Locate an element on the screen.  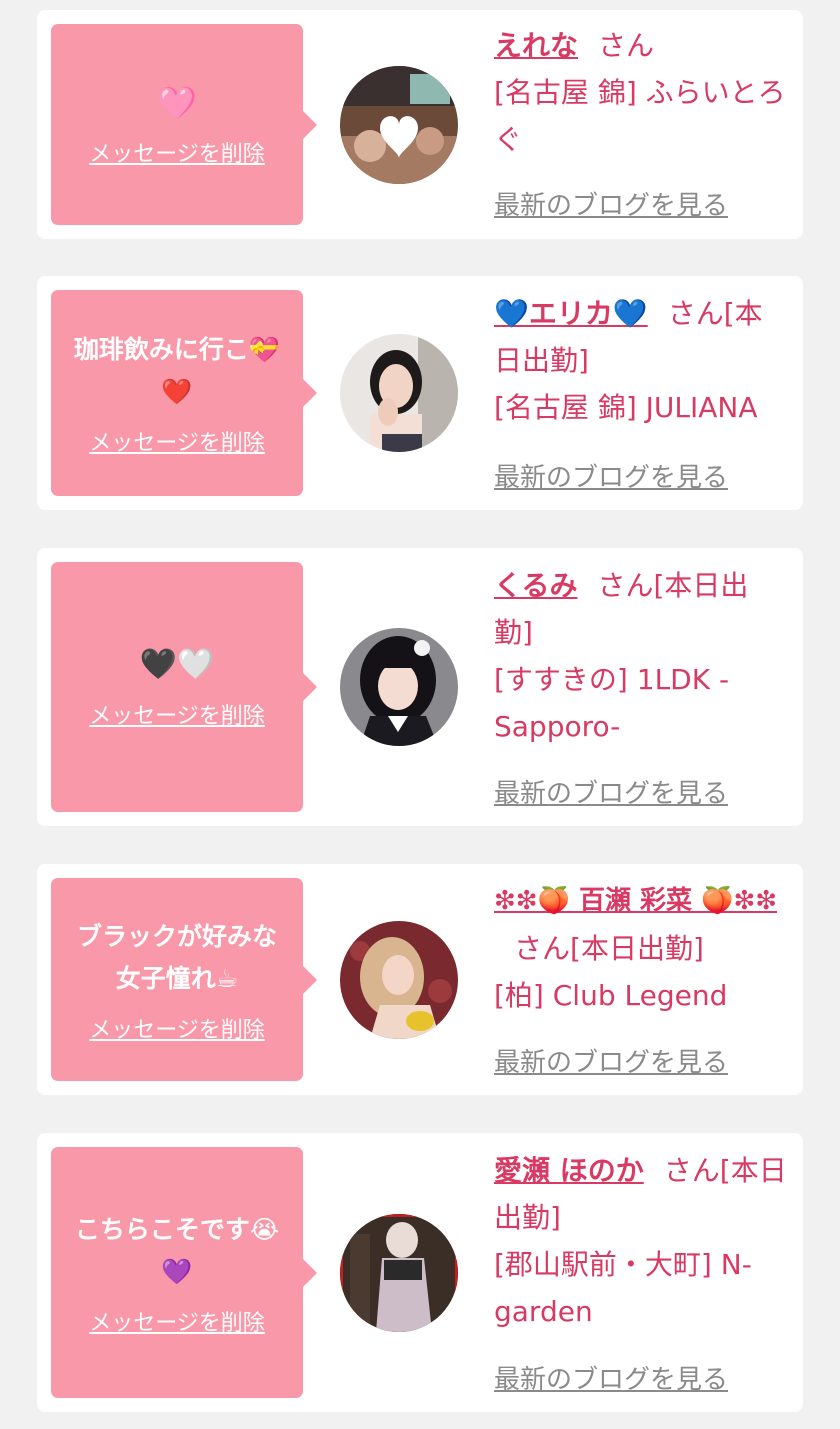
shop-name: [すすきの] 1LDK -Sapporo- is located at coordinates (612, 703).